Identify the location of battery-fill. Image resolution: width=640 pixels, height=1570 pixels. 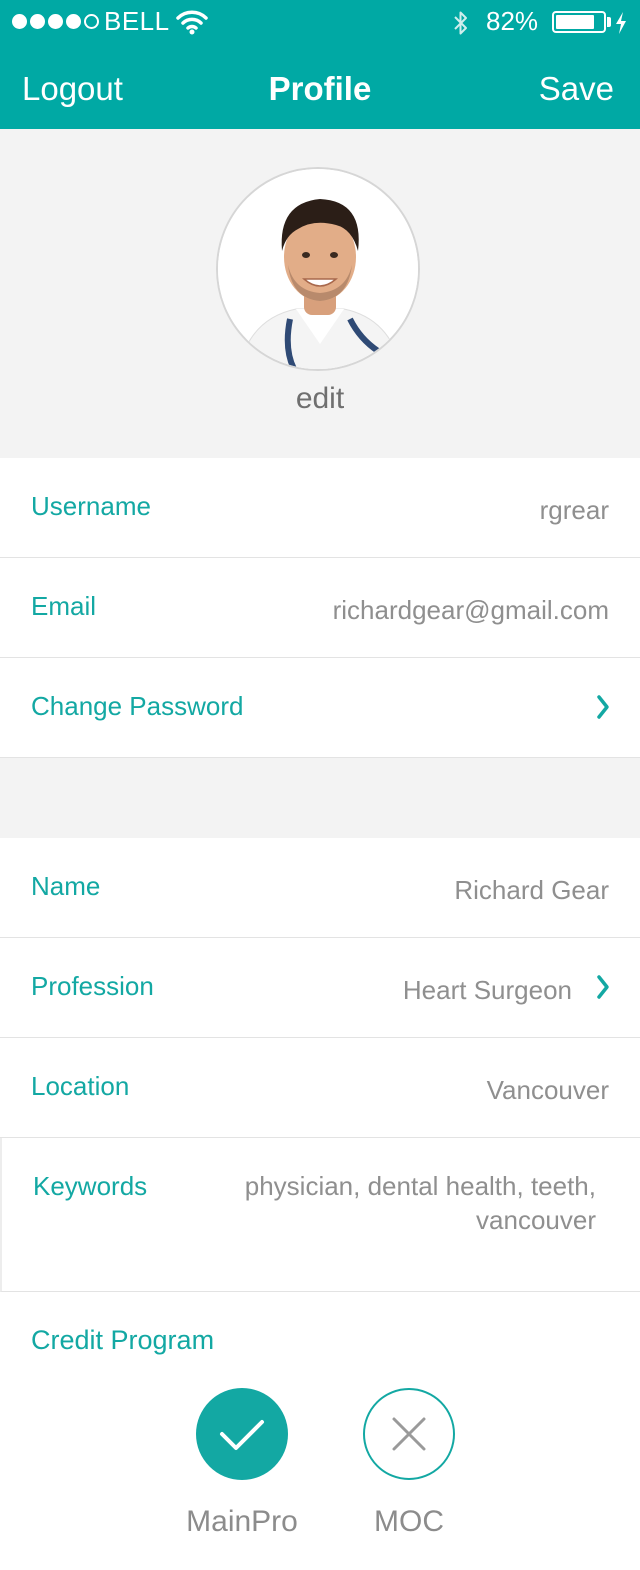
(575, 22).